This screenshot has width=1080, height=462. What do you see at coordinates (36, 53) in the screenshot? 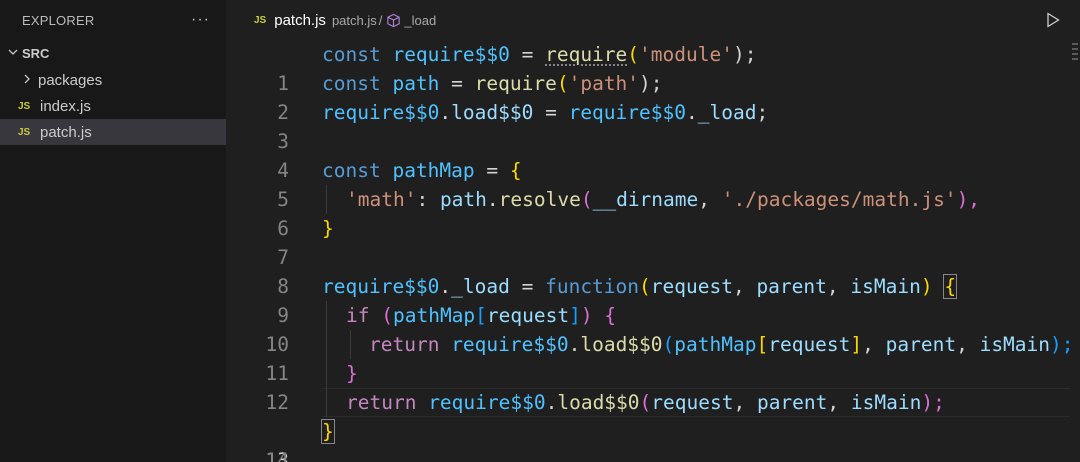
I see `folder-label: SRC` at bounding box center [36, 53].